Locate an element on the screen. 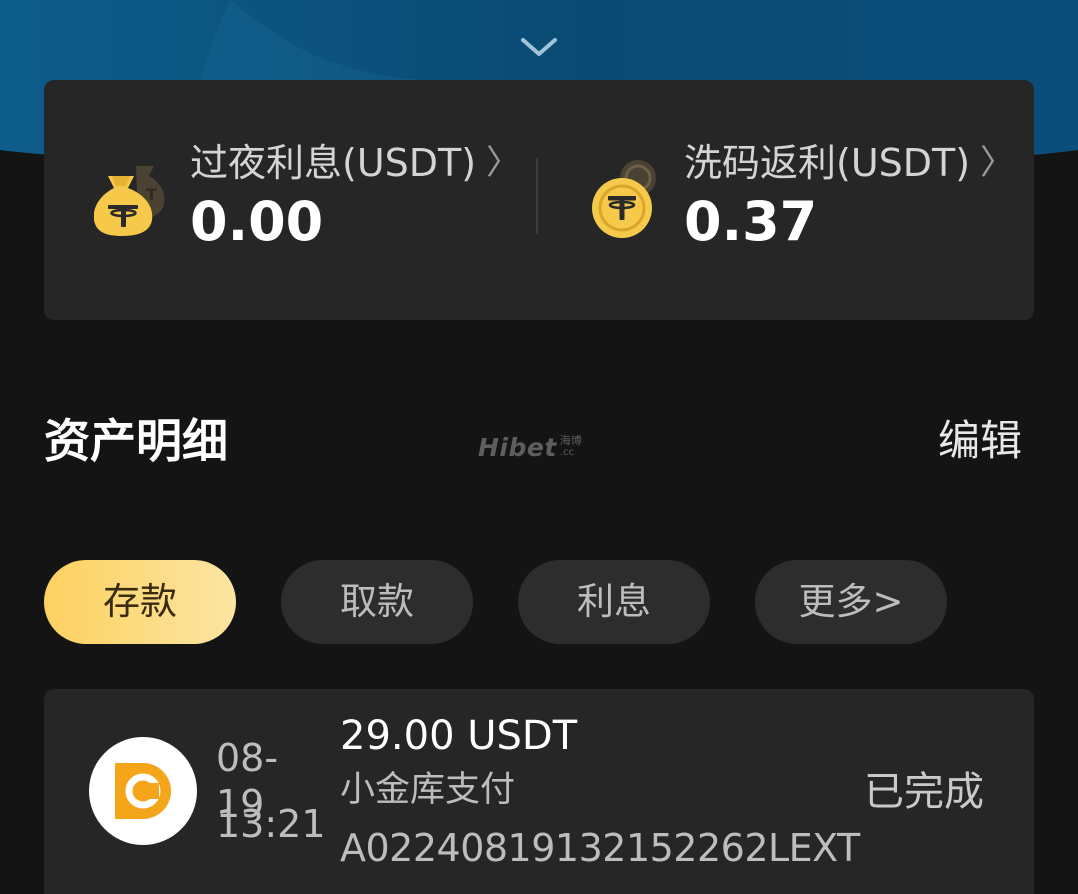  usdt-coin-icon is located at coordinates (624, 199).